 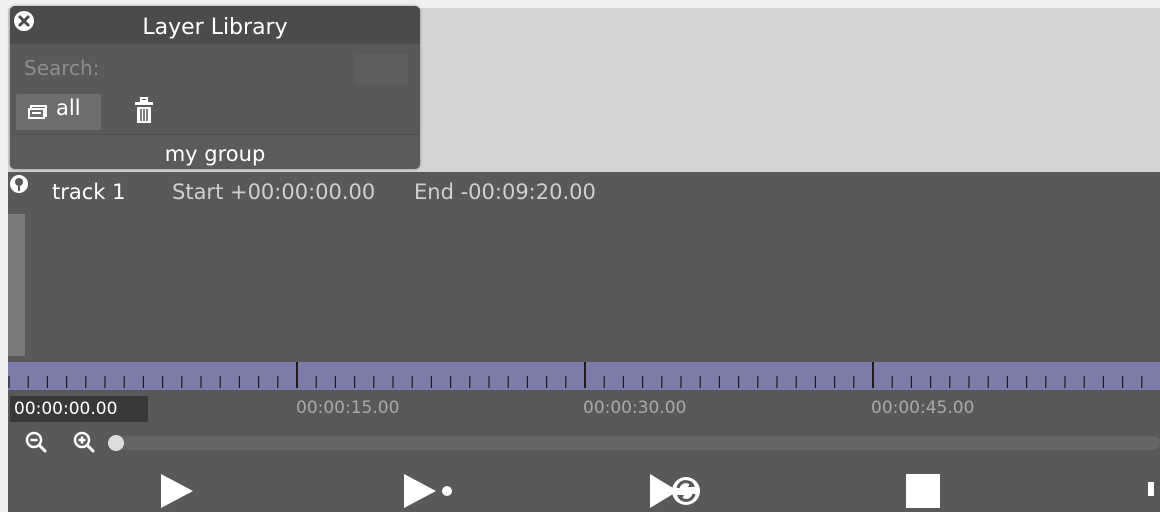 What do you see at coordinates (16, 285) in the screenshot?
I see `track-scrollbar` at bounding box center [16, 285].